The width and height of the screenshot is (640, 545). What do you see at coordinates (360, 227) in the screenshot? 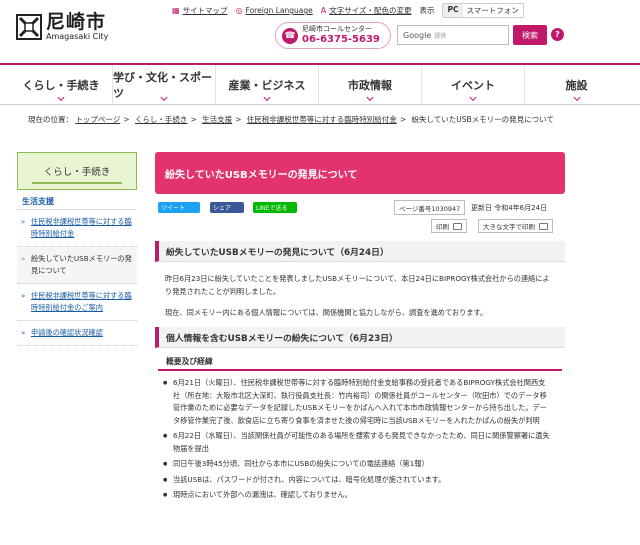
I see `print-tools: 印刷 大きな文字で印刷` at bounding box center [360, 227].